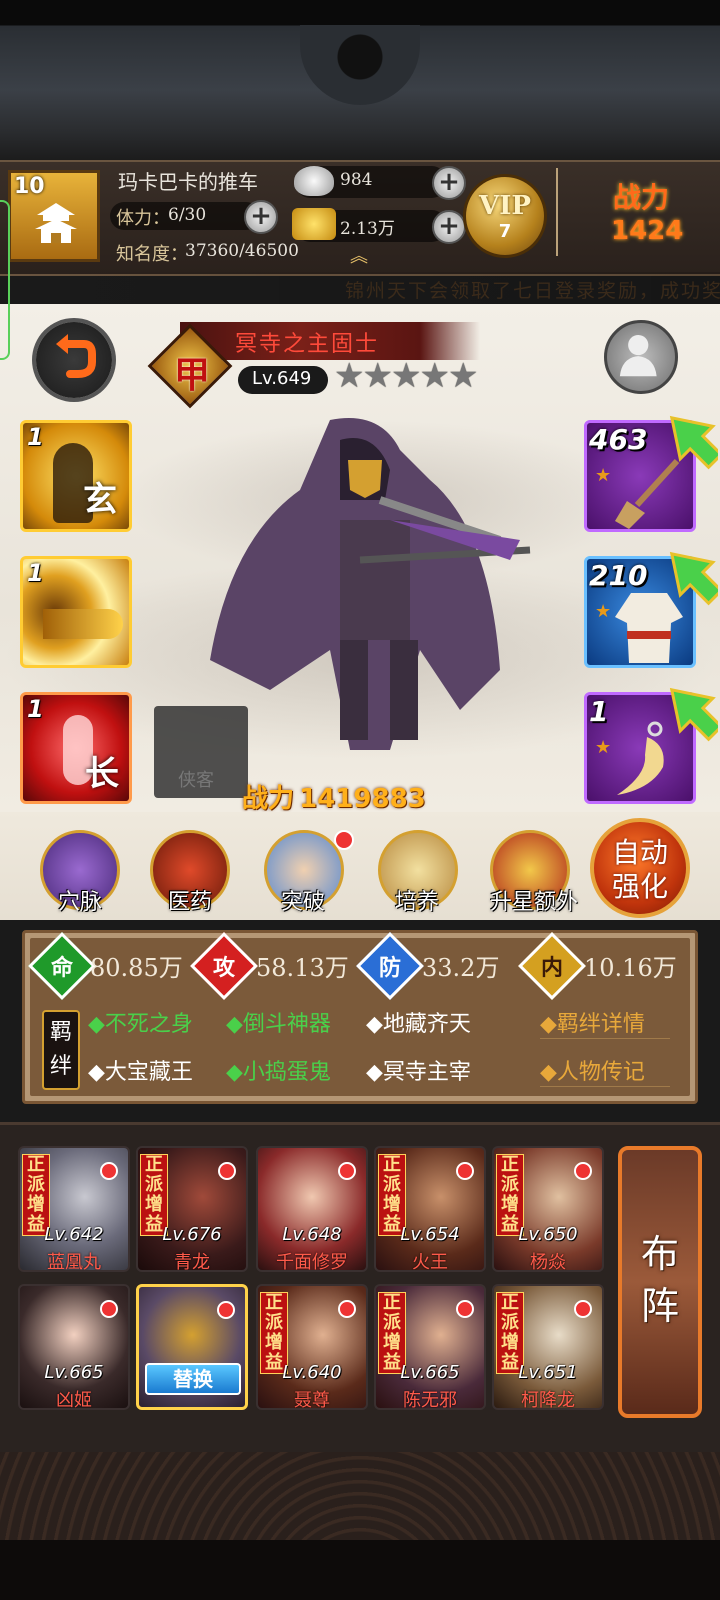 The image size is (720, 1600). What do you see at coordinates (461, 968) in the screenshot?
I see `stat-value: 33.2万` at bounding box center [461, 968].